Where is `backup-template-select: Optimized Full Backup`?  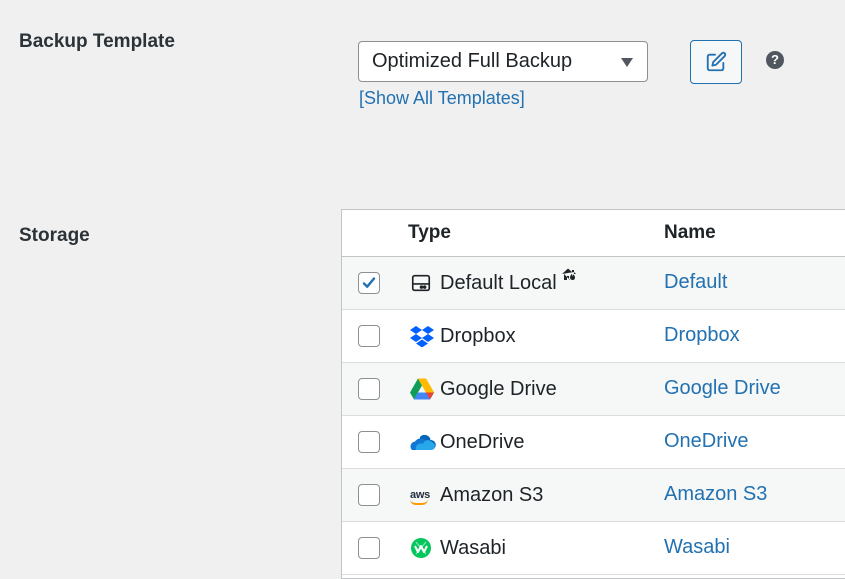
backup-template-select: Optimized Full Backup is located at coordinates (503, 61).